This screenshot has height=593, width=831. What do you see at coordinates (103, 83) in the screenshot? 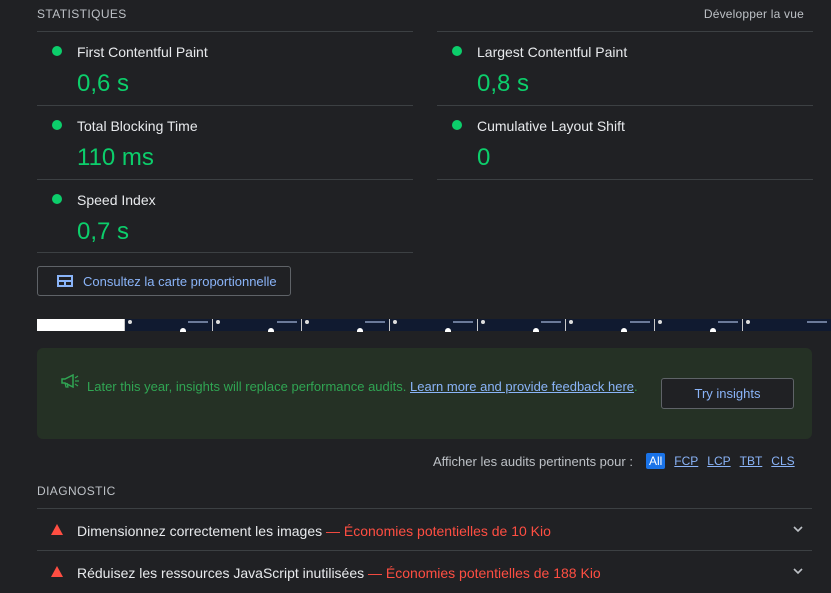
I see `metric-value: 0,6 s` at bounding box center [103, 83].